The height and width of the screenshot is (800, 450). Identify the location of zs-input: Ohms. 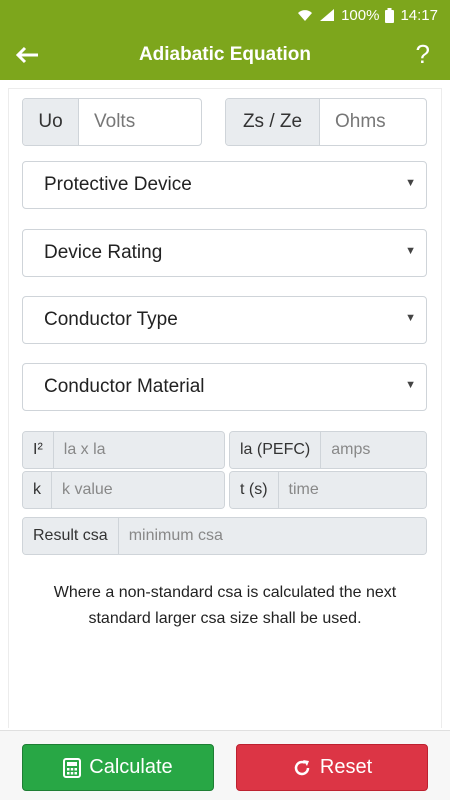
(373, 122).